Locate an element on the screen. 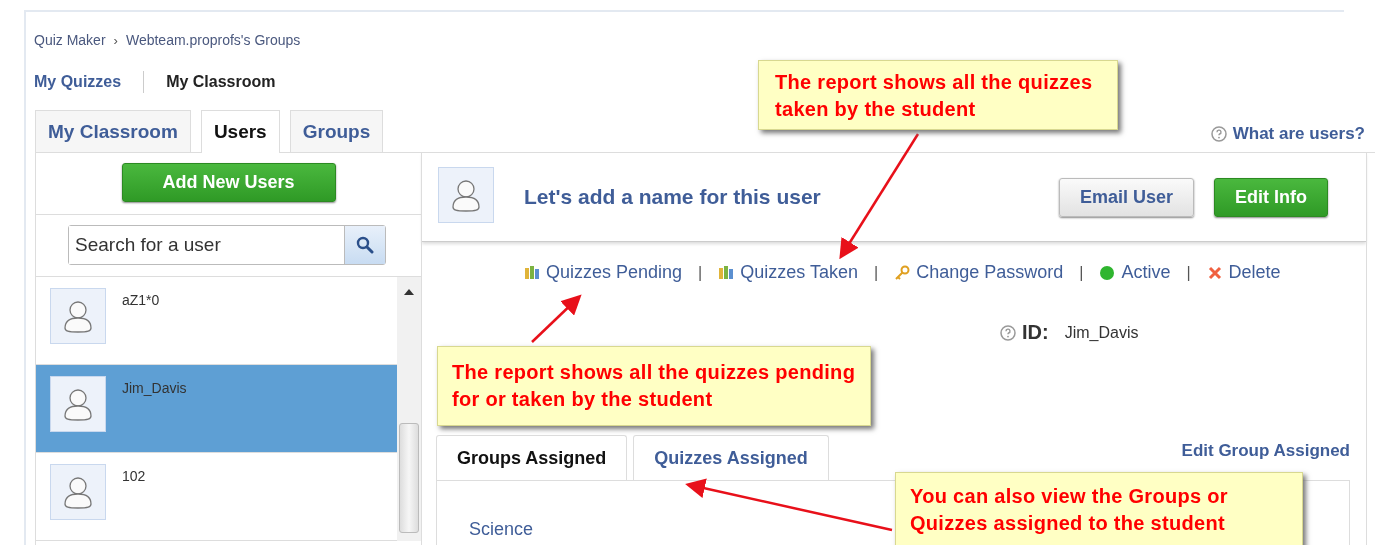 The image size is (1375, 545). user-list-item: Jim_Davis is located at coordinates (216, 409).